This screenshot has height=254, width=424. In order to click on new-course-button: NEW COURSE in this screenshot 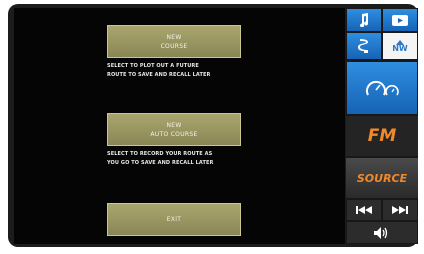, I will do `click(174, 41)`.